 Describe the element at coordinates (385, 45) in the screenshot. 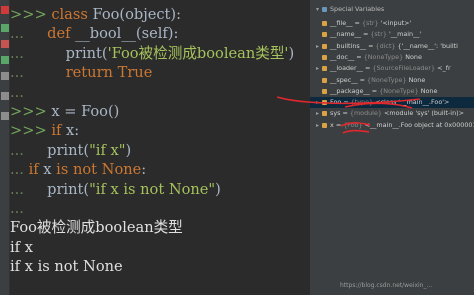

I see `variable-type: {dict}` at that location.